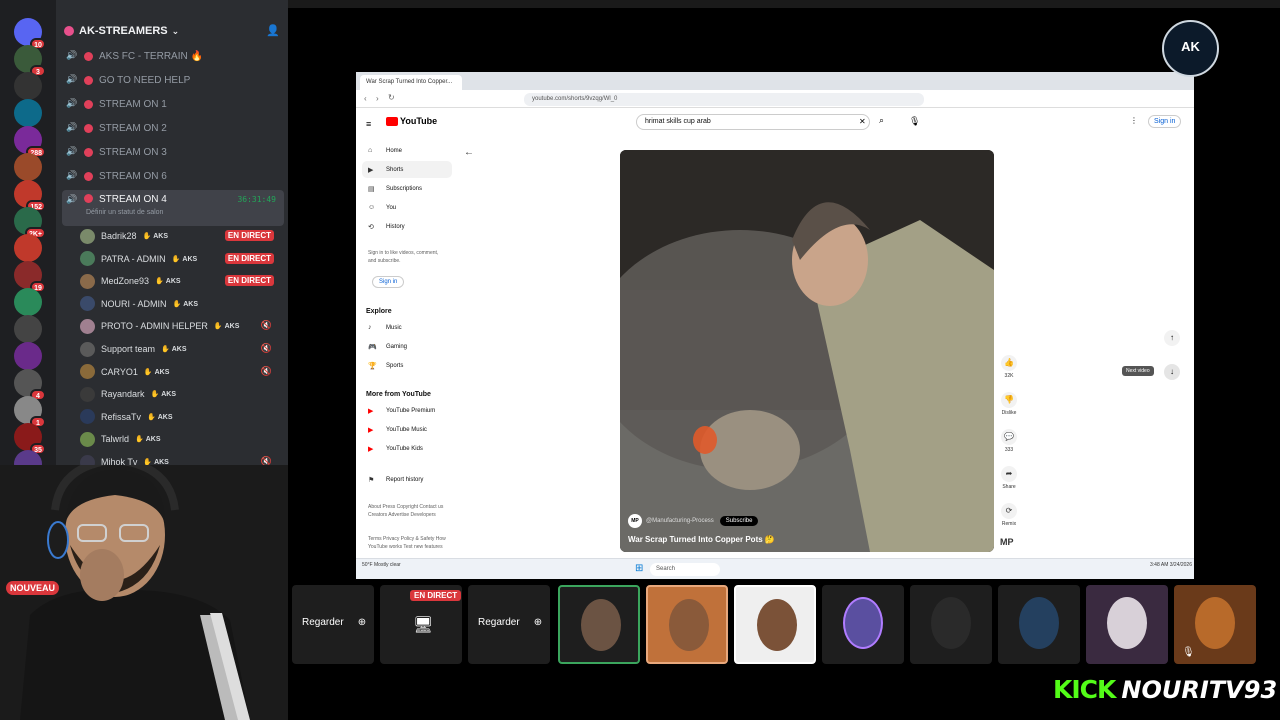 This screenshot has height=720, width=1280. I want to click on explore-sports: 🏆 Sports, so click(407, 365).